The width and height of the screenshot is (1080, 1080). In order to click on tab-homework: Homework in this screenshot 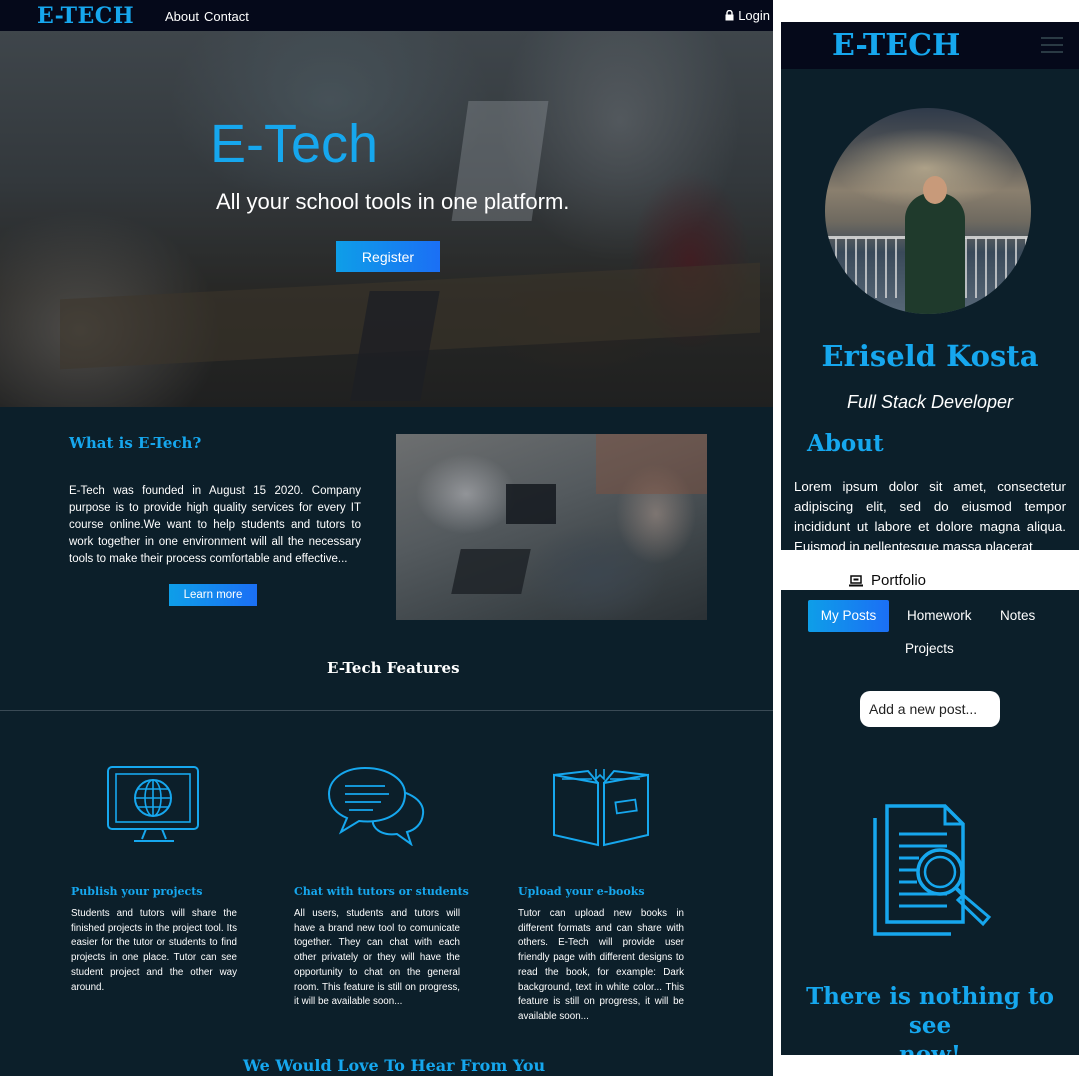, I will do `click(939, 615)`.